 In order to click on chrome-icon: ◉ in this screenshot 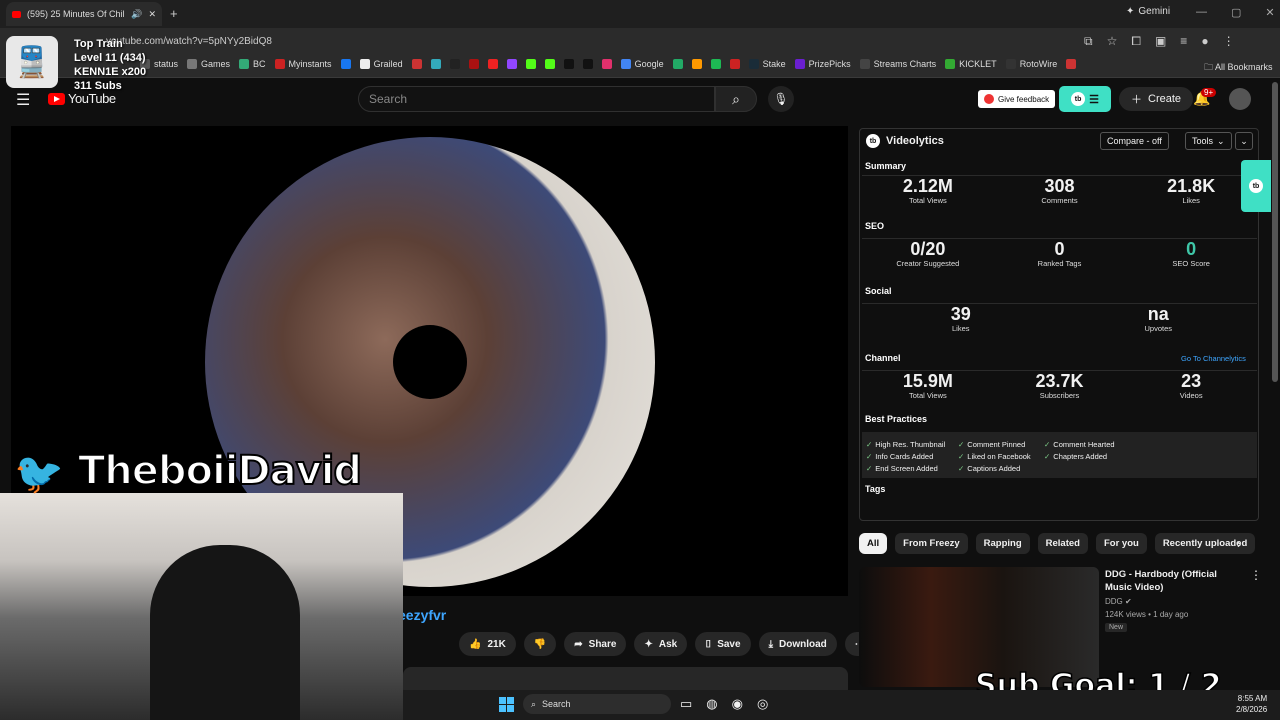, I will do `click(737, 704)`.